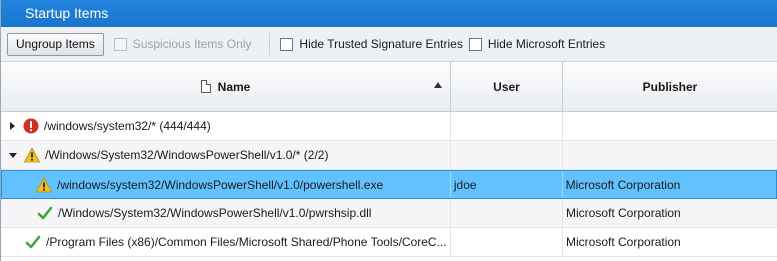 This screenshot has height=261, width=777. What do you see at coordinates (381, 44) in the screenshot?
I see `hide-trusted-signature-label: Hide Trusted Signature Entries` at bounding box center [381, 44].